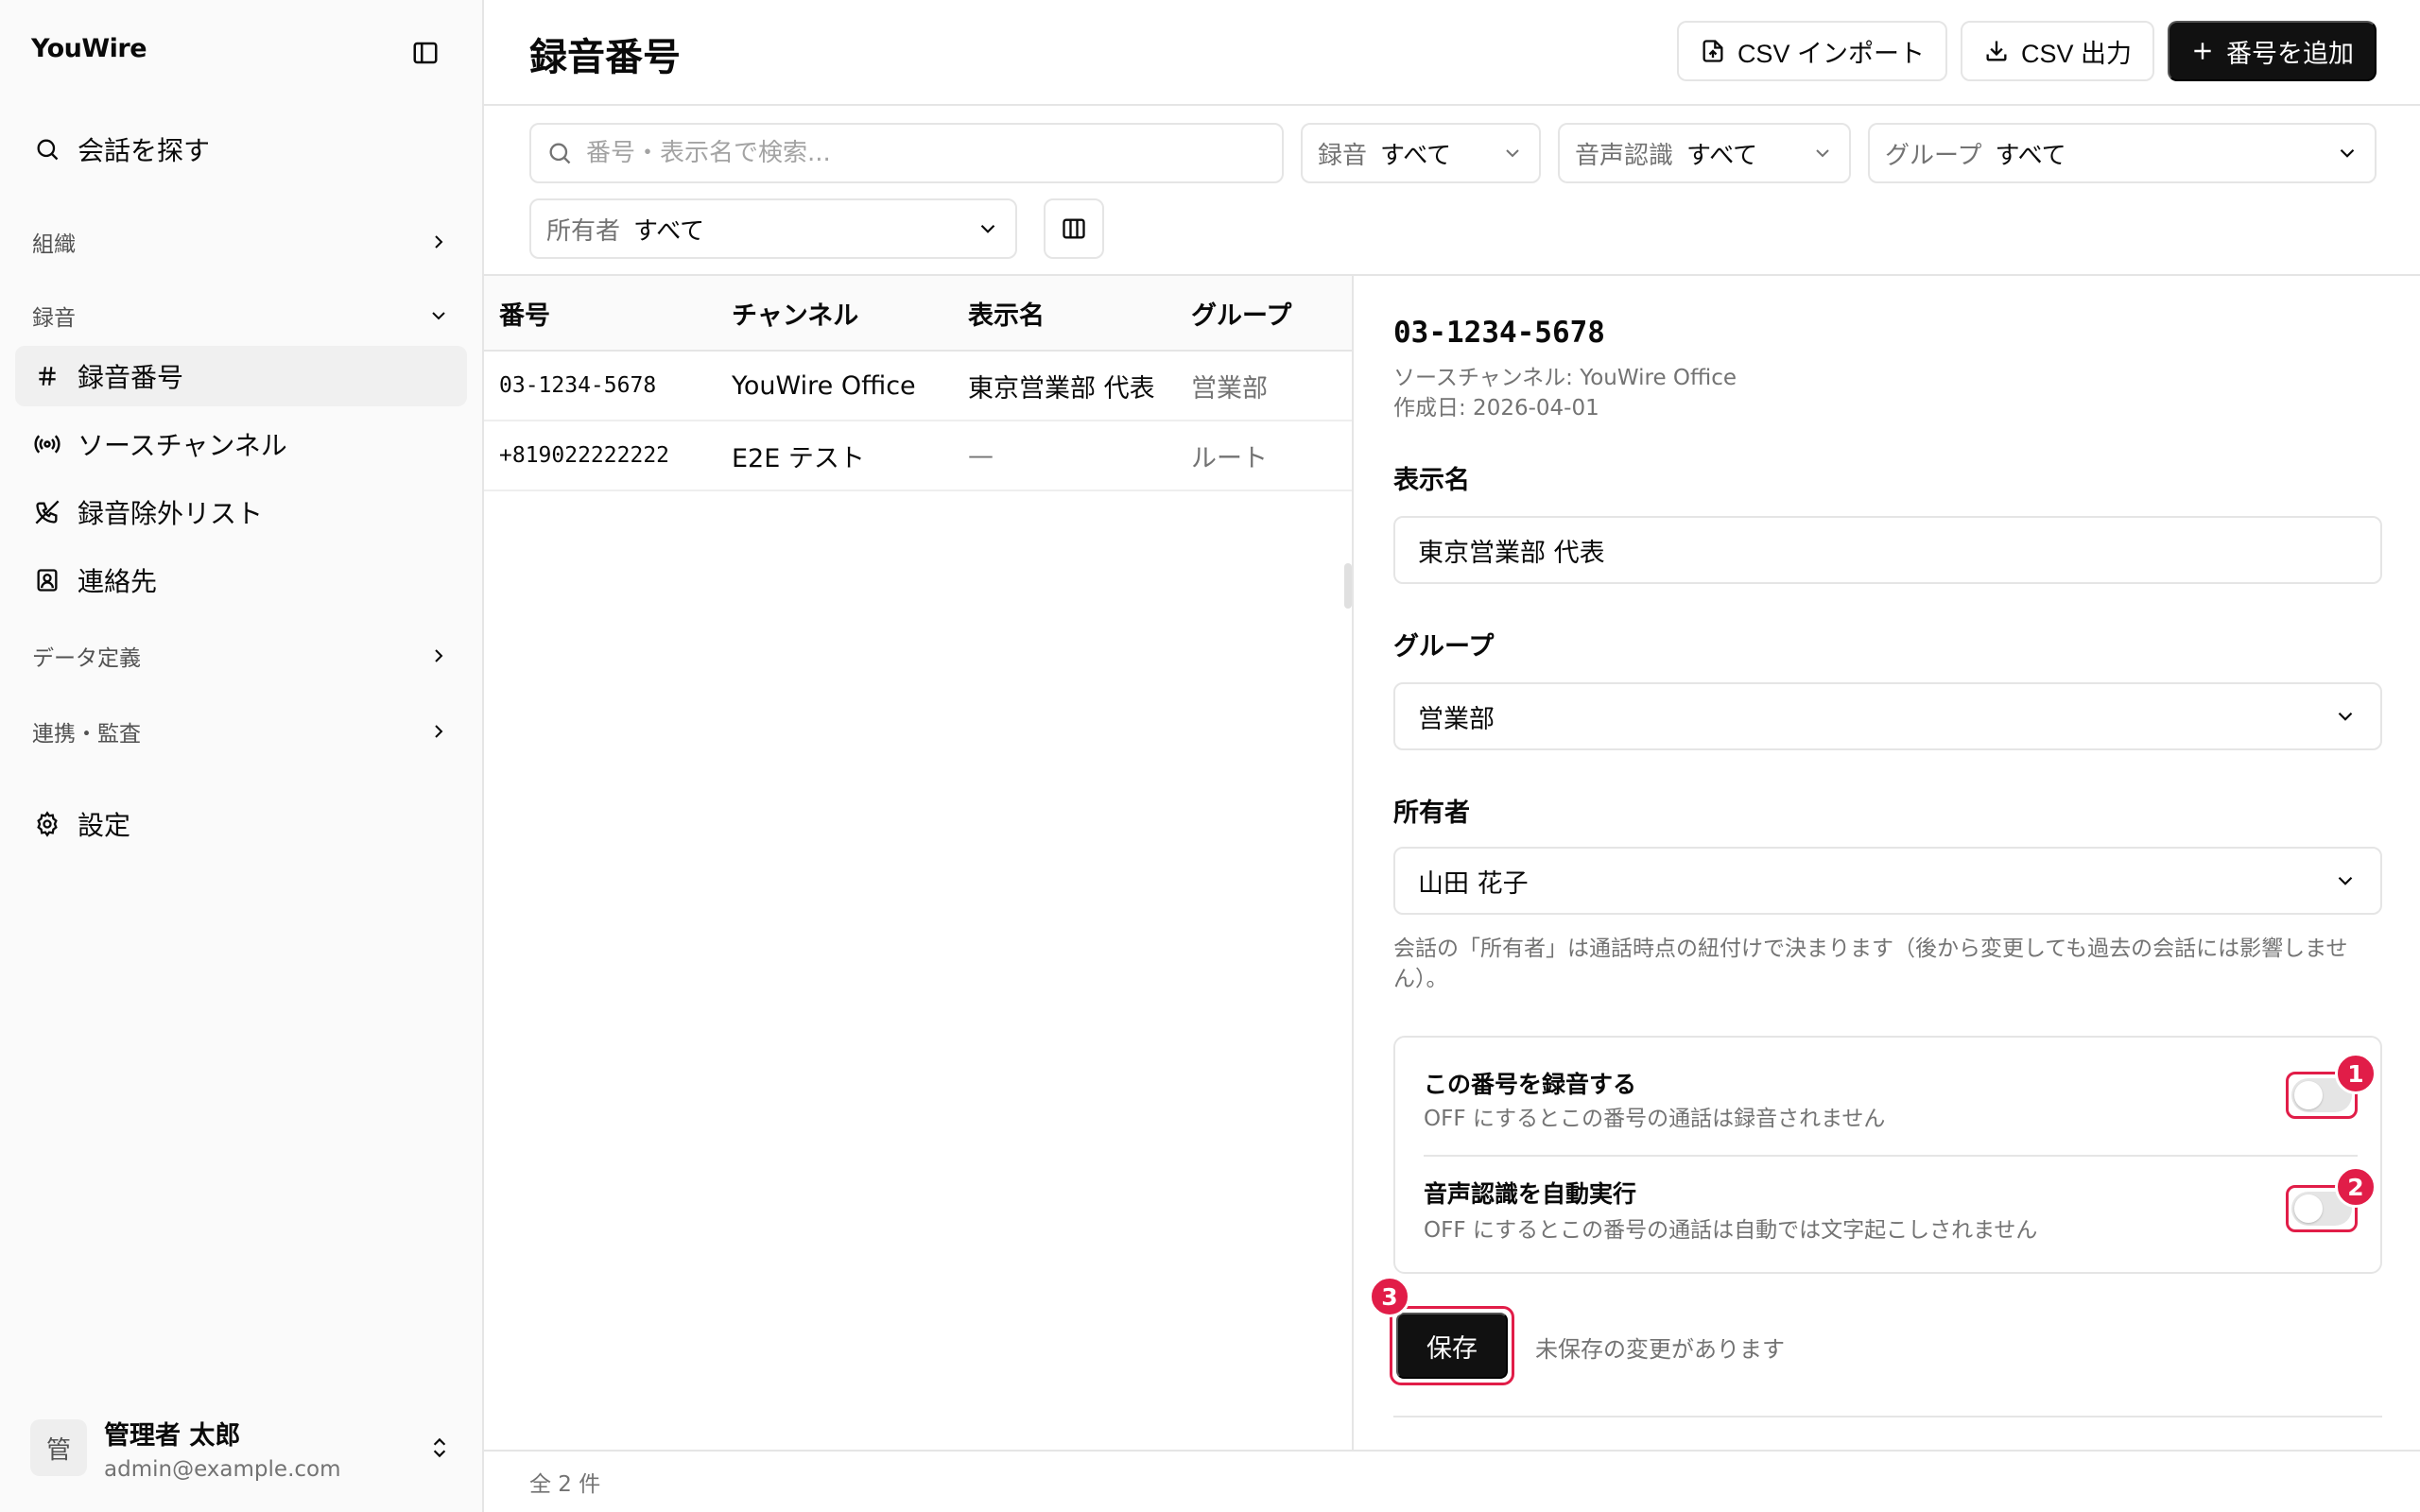 The width and height of the screenshot is (2420, 1512). I want to click on table-header: 番号 チャンネル 表示名 グループ, so click(918, 314).